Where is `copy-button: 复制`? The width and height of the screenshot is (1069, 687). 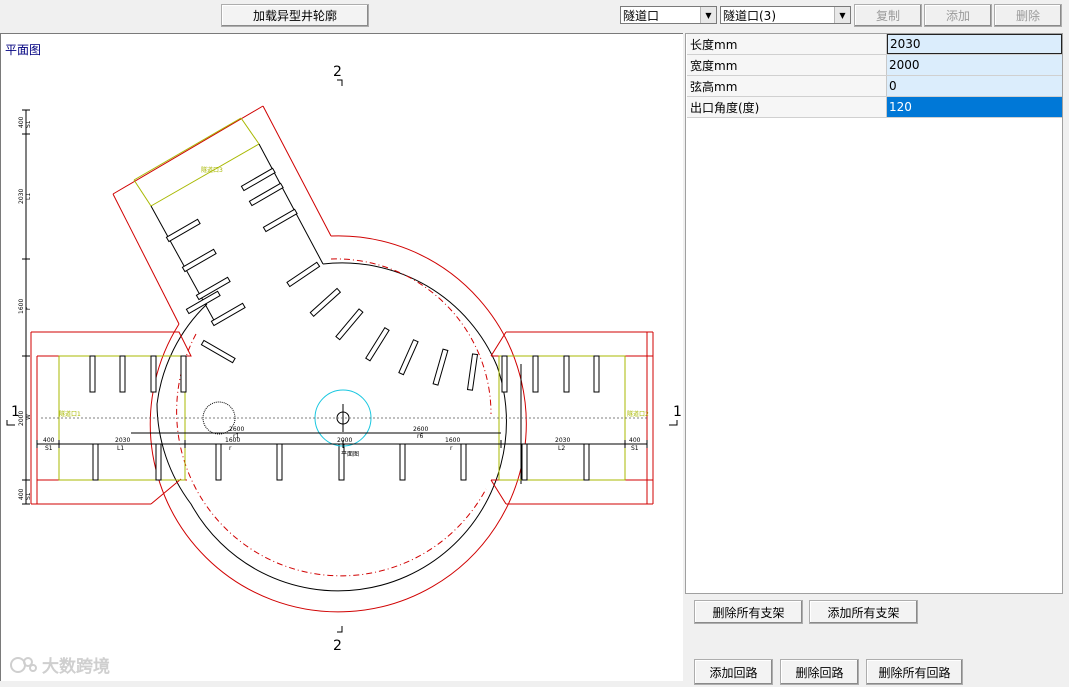
copy-button: 复制 is located at coordinates (888, 15).